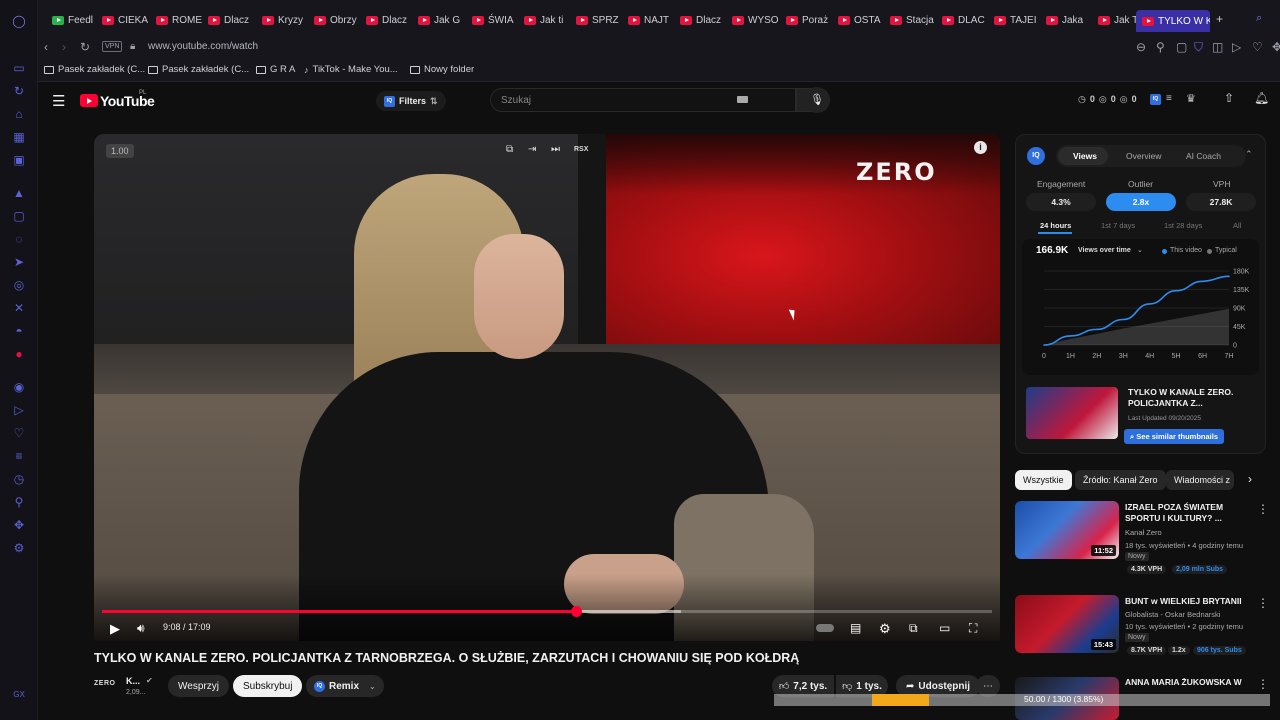 The width and height of the screenshot is (1280, 720). I want to click on browser-tab: Obrzy, so click(337, 20).